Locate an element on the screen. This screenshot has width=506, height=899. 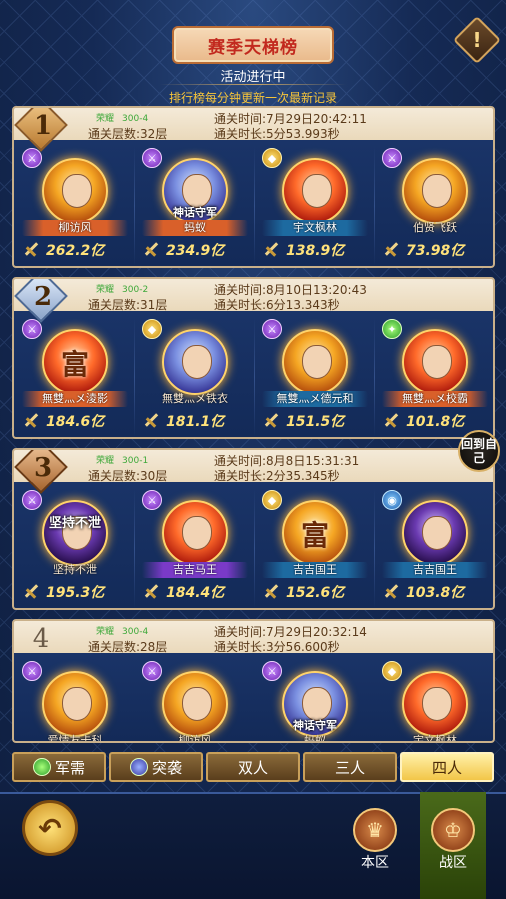
tab-raid: 突袭 is located at coordinates (156, 767).